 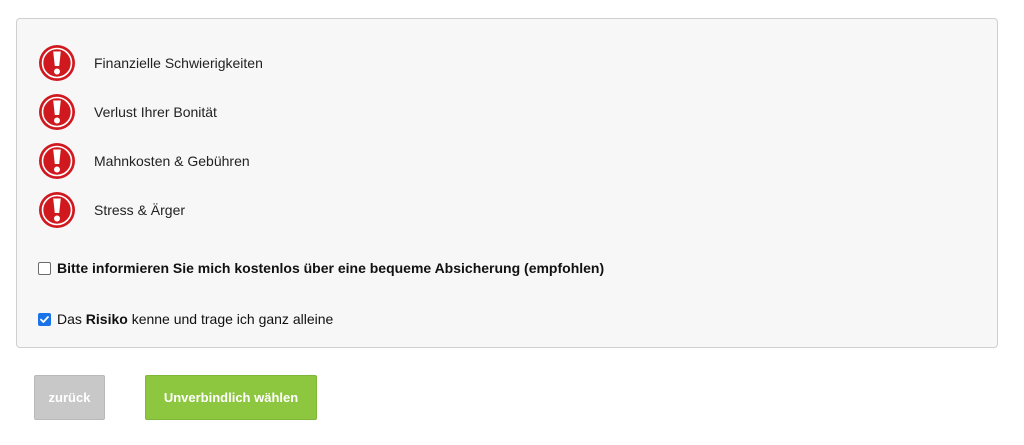 What do you see at coordinates (44, 268) in the screenshot?
I see `inform-checkbox` at bounding box center [44, 268].